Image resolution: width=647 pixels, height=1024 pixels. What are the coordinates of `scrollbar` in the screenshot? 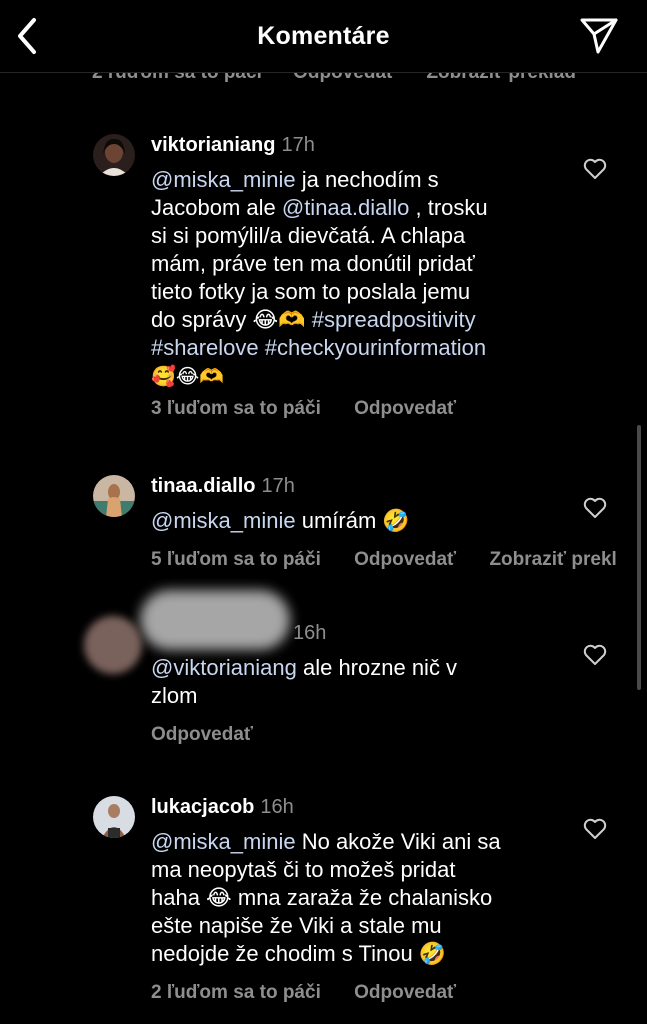 It's located at (639, 557).